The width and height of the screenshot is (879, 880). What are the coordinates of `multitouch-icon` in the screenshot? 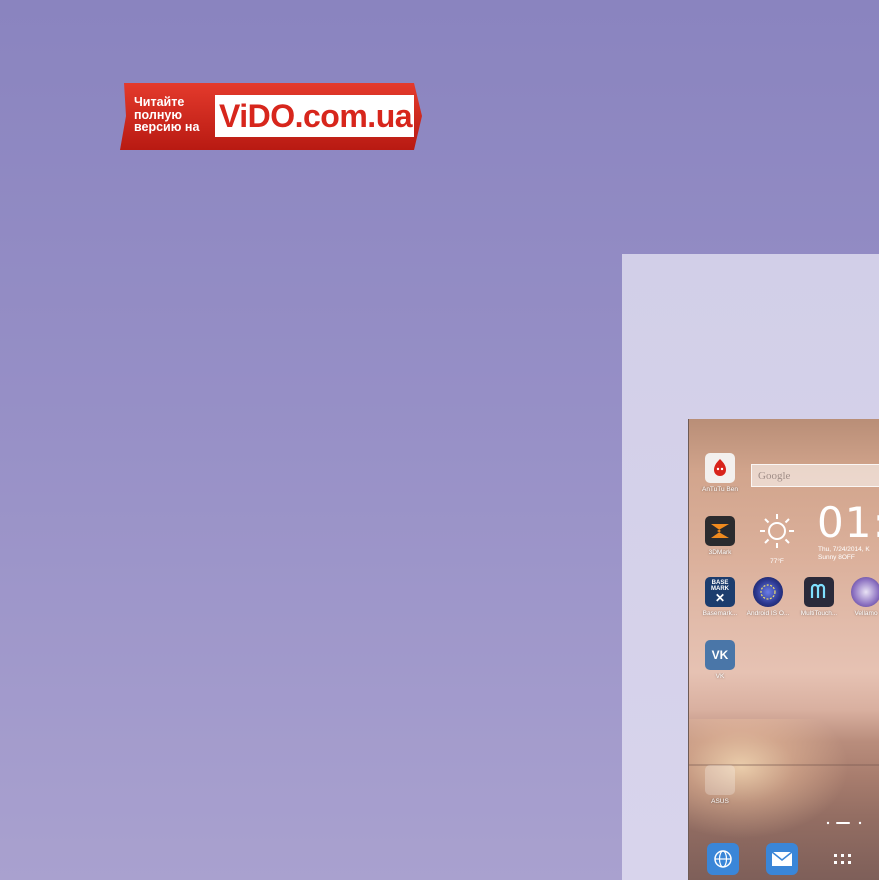 It's located at (819, 592).